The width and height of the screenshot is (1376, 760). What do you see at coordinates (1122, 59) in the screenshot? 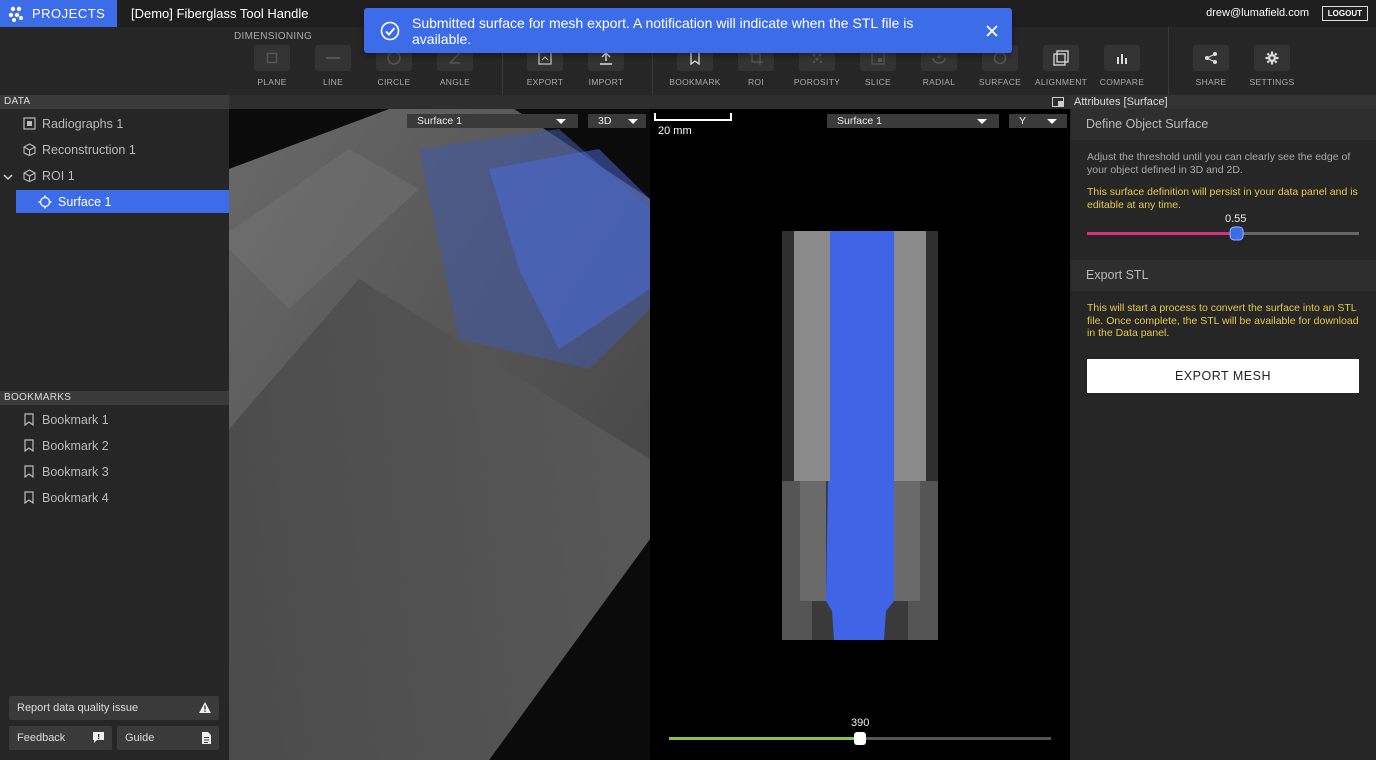
I see `compare-icon` at bounding box center [1122, 59].